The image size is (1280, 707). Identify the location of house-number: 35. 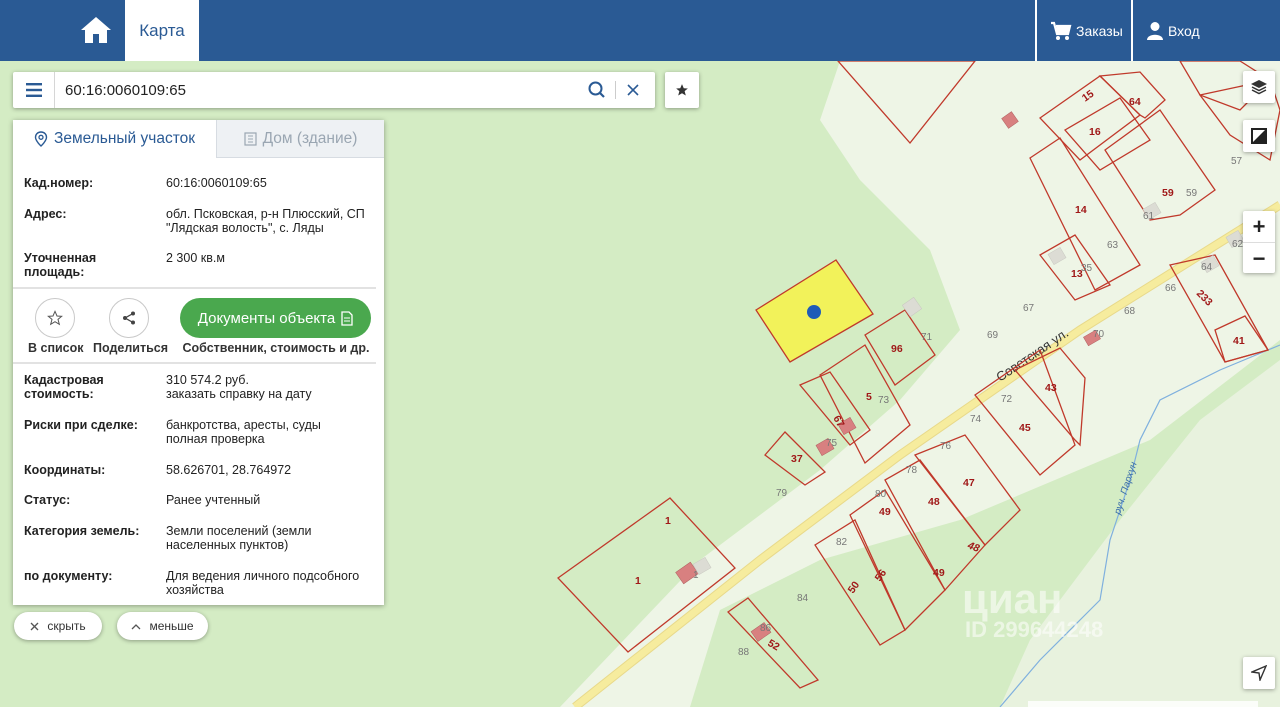
(1087, 268).